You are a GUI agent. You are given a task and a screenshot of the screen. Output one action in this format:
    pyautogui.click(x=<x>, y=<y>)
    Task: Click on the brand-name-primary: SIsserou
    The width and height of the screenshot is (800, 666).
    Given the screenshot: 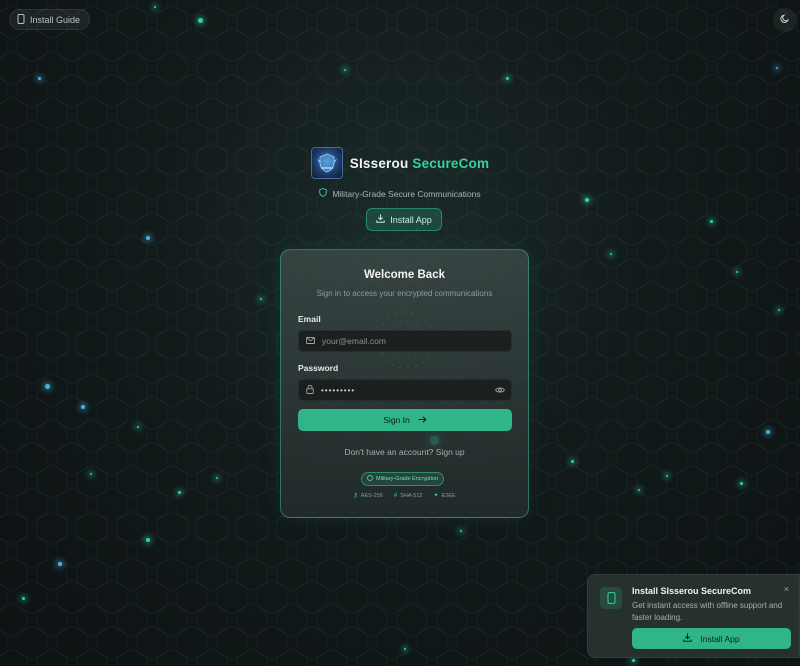 What is the action you would take?
    pyautogui.click(x=379, y=163)
    